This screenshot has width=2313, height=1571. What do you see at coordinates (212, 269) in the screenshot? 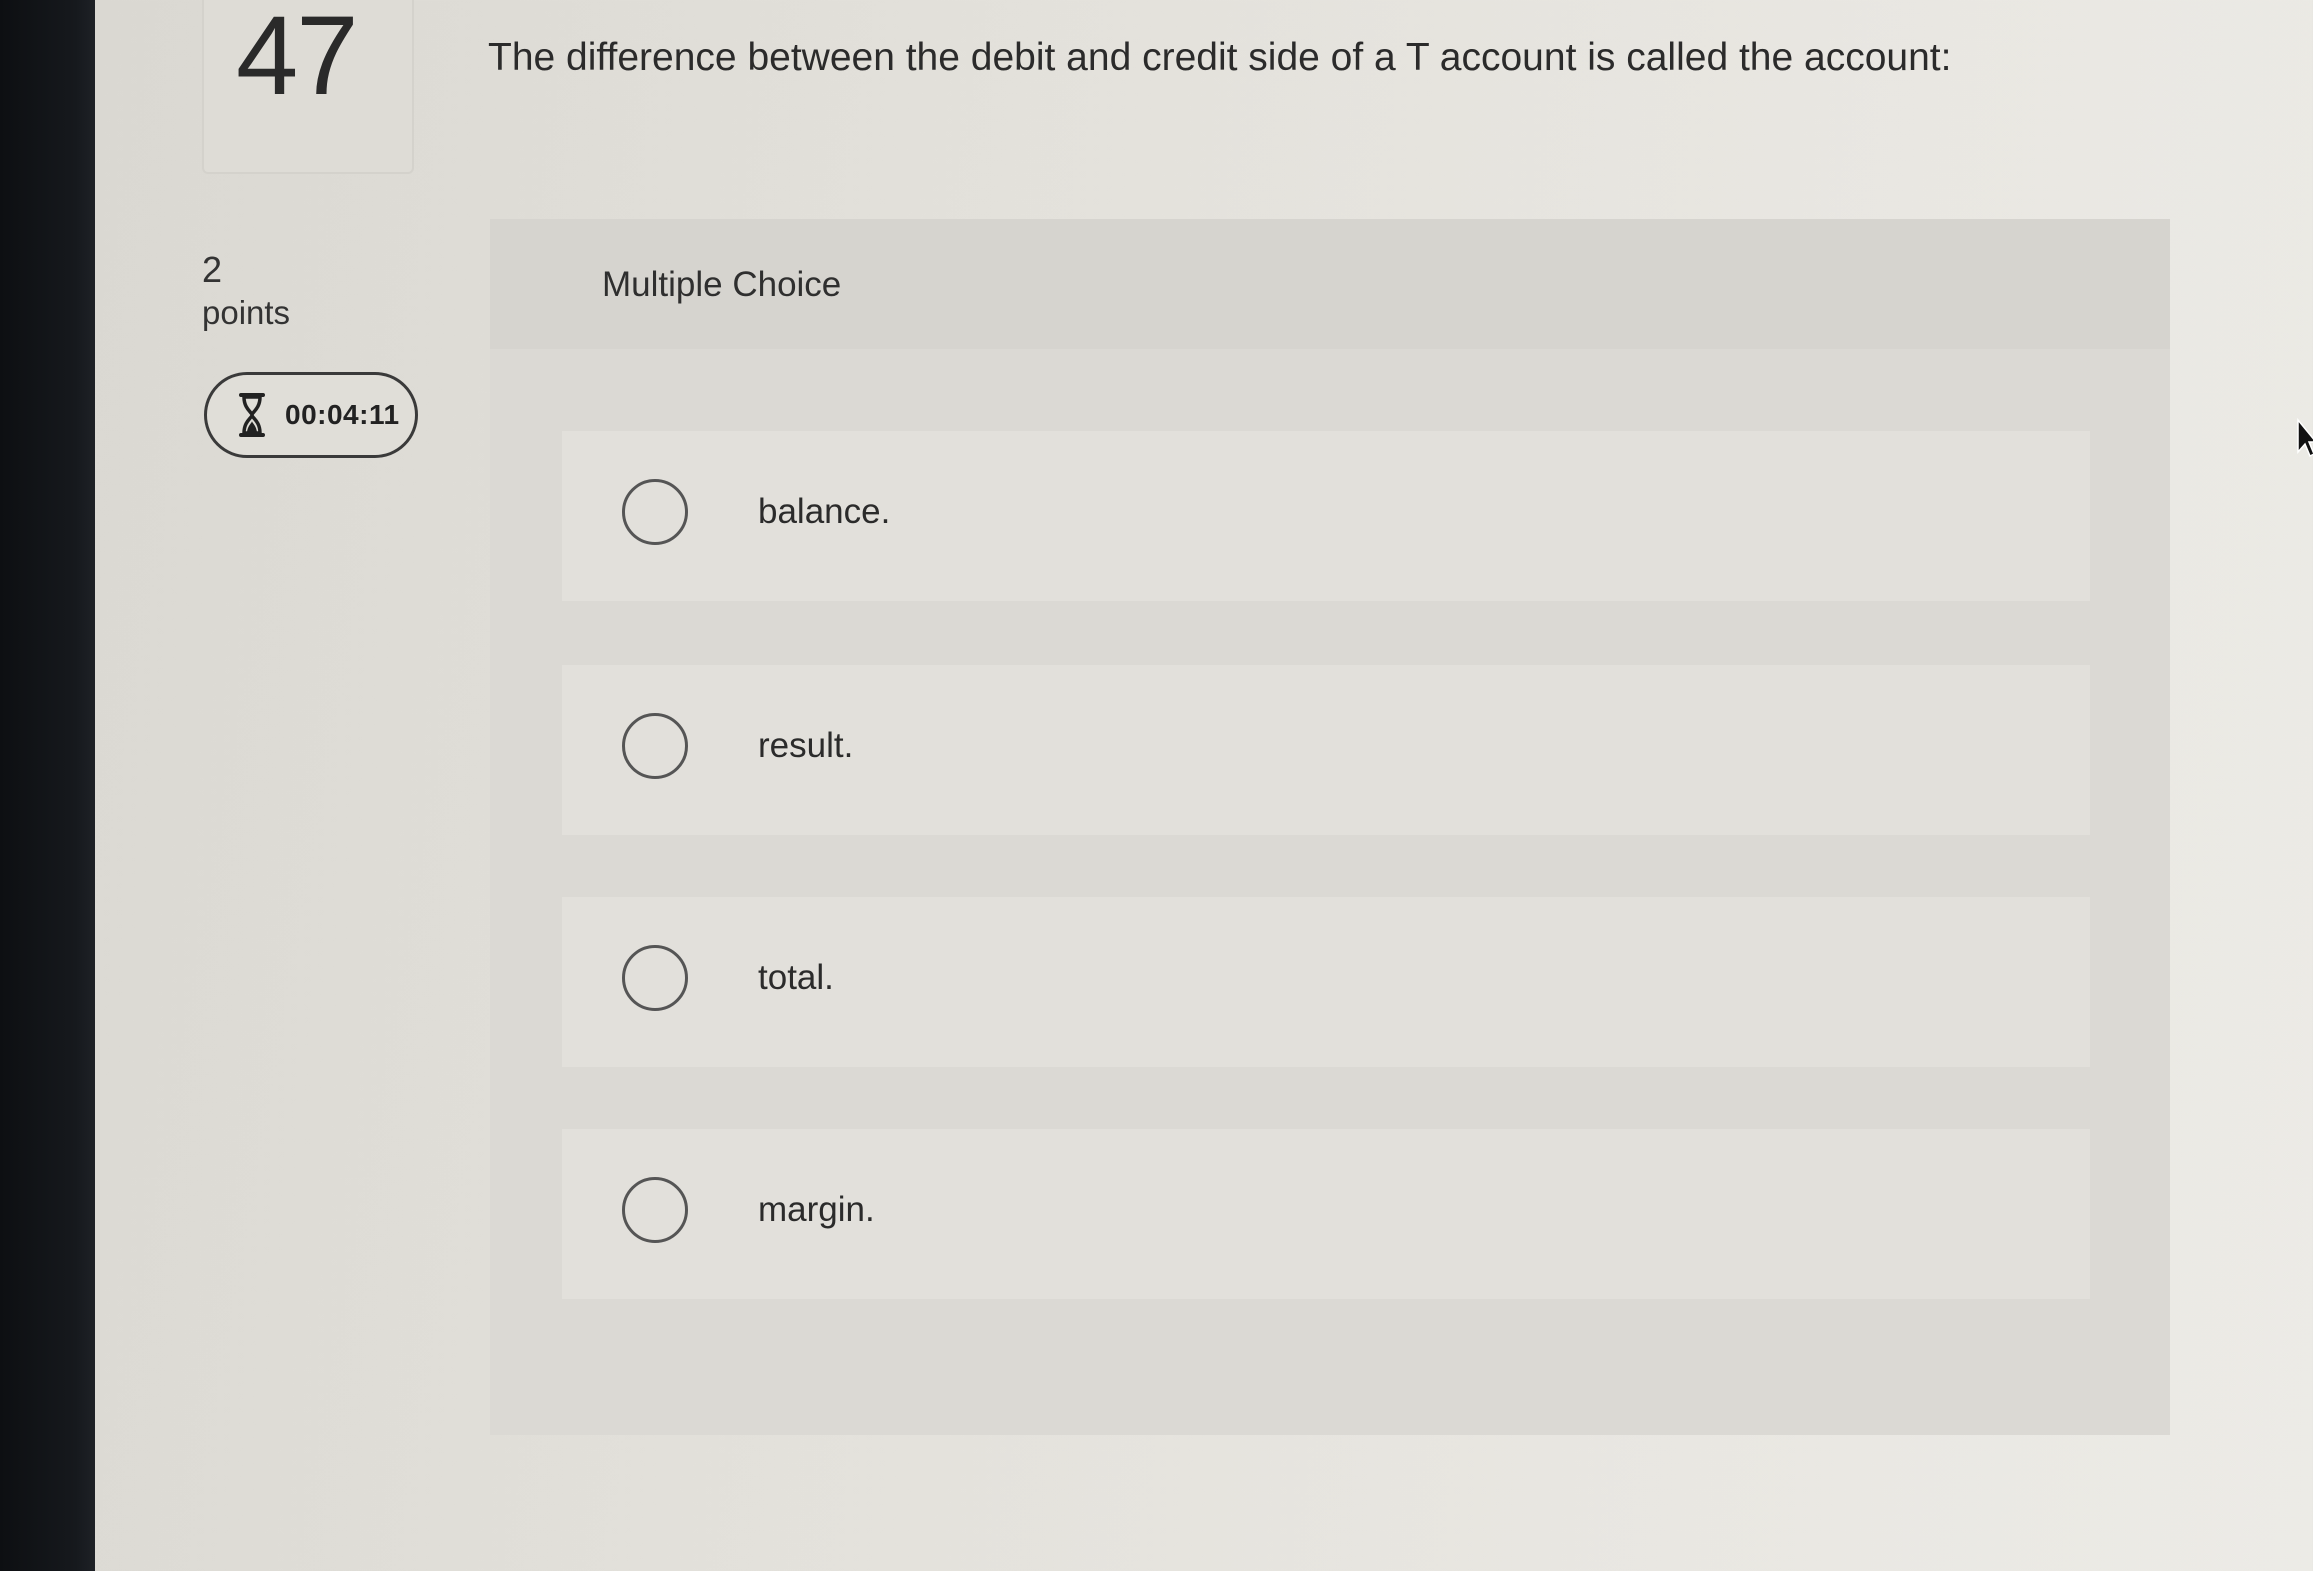
I see `points-value: 2` at bounding box center [212, 269].